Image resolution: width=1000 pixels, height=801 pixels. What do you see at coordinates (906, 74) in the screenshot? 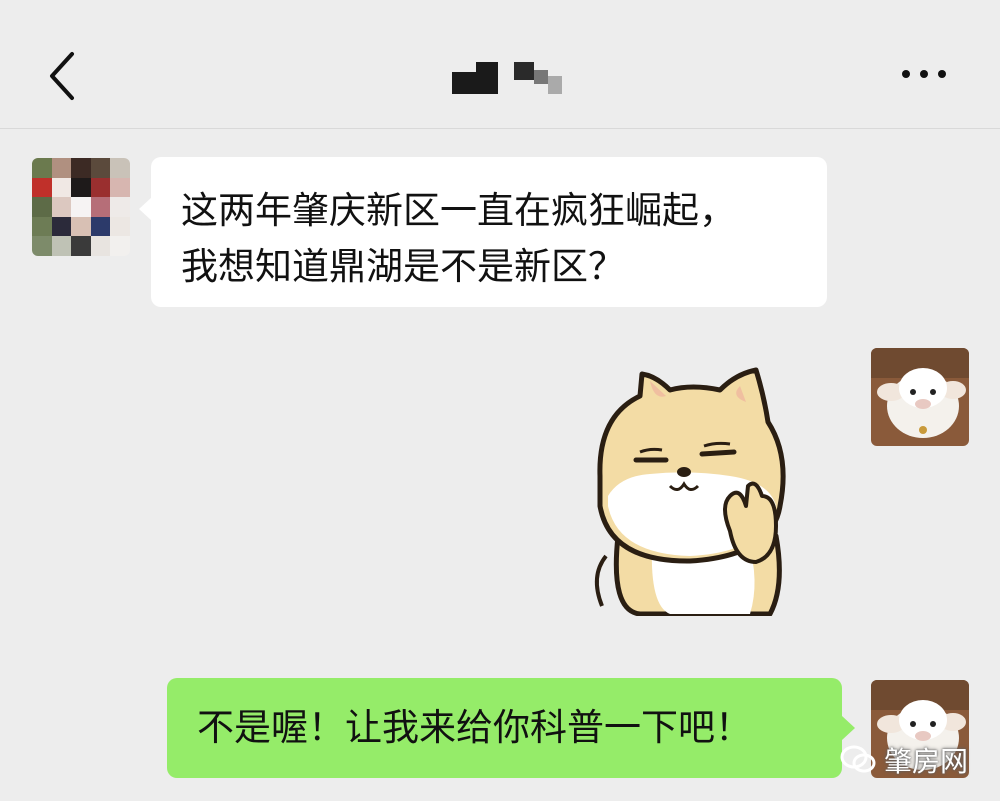
I see `more-dots-icon` at bounding box center [906, 74].